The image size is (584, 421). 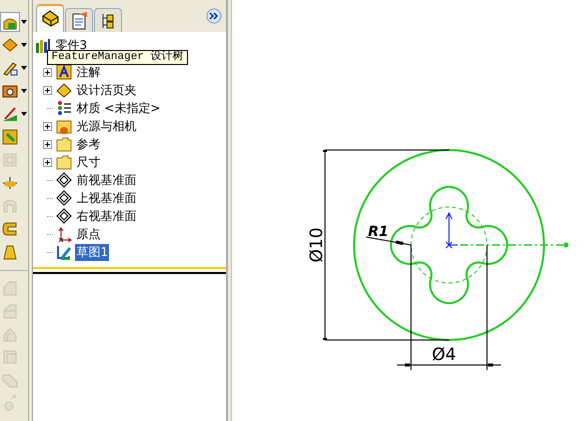 I want to click on tree-item: 原点, so click(x=88, y=234).